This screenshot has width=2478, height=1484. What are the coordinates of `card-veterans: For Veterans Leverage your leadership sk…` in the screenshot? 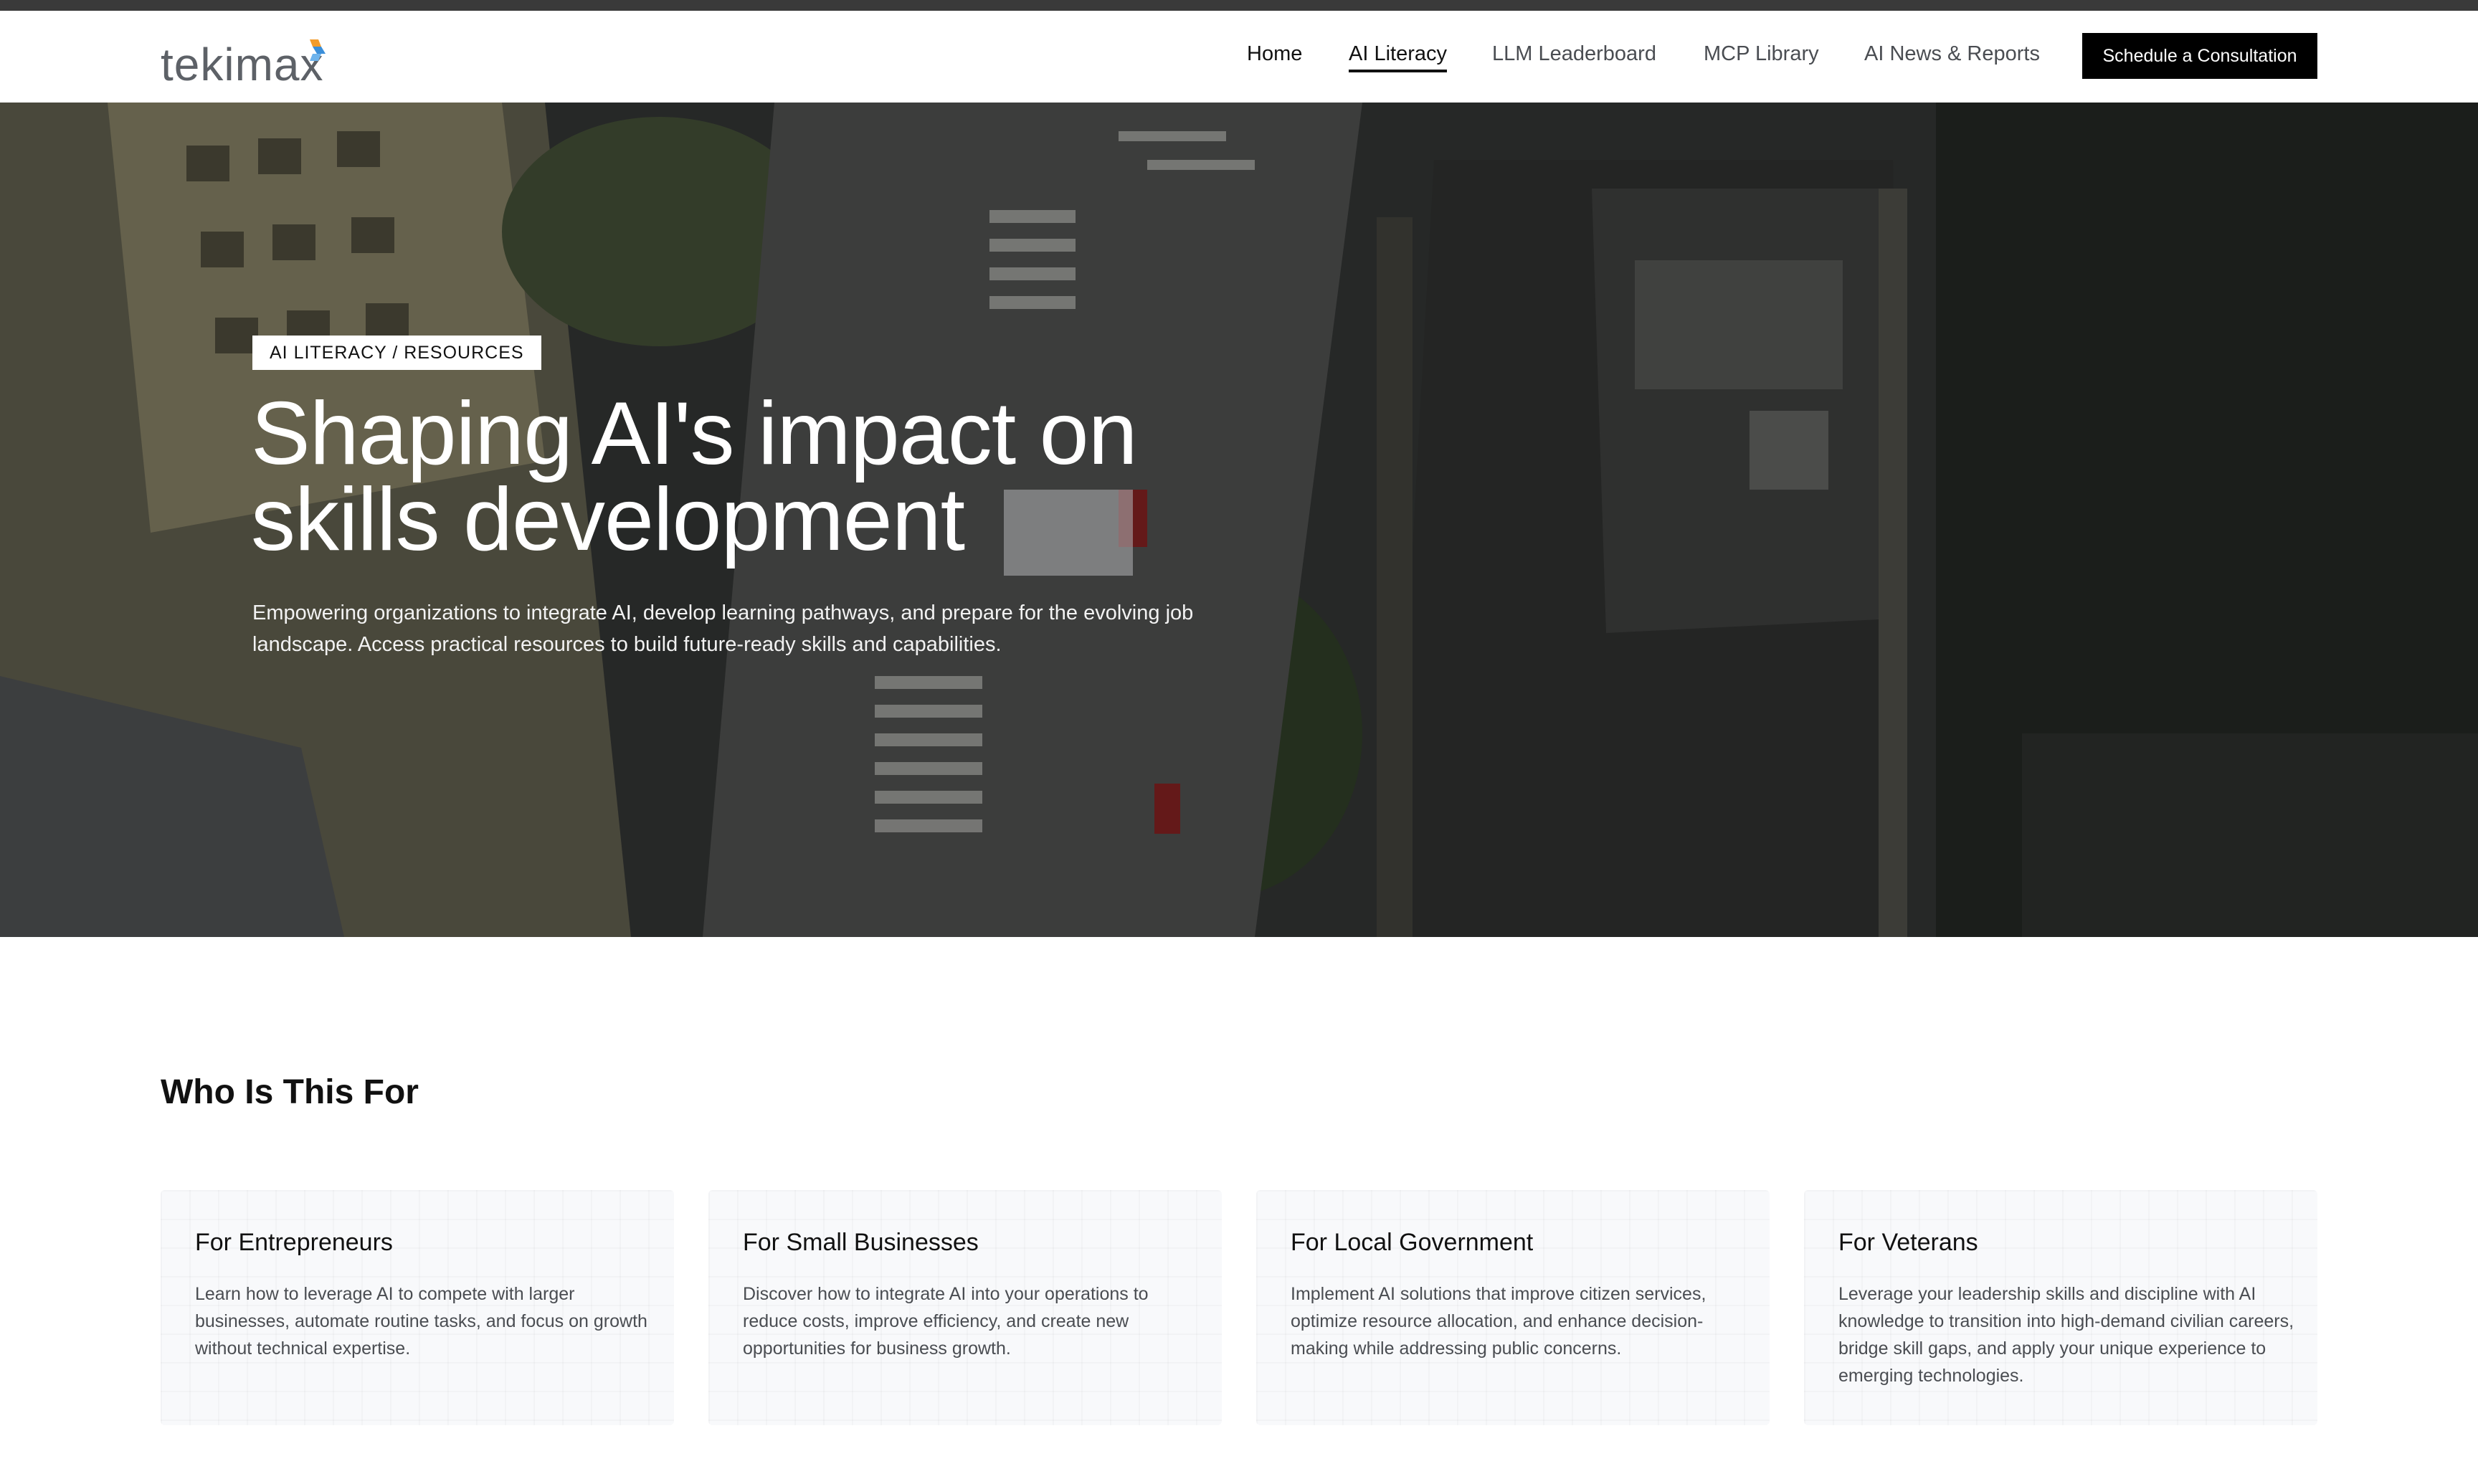 It's located at (2060, 1308).